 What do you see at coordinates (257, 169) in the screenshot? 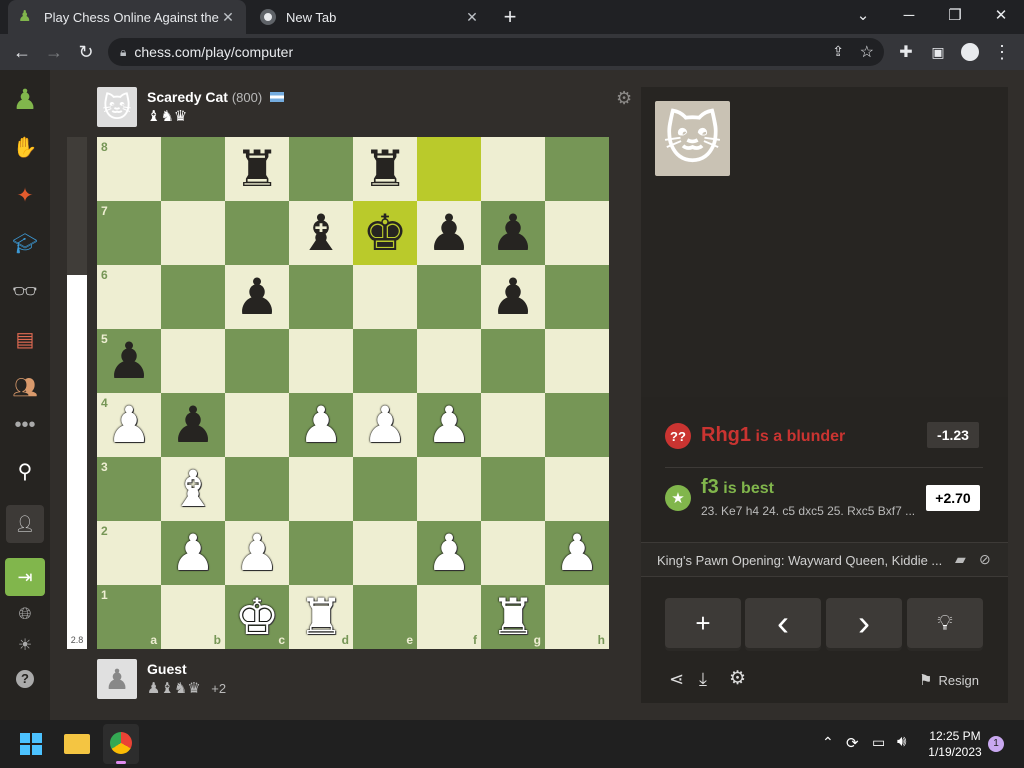
I see `black-piece-c8: ♜` at bounding box center [257, 169].